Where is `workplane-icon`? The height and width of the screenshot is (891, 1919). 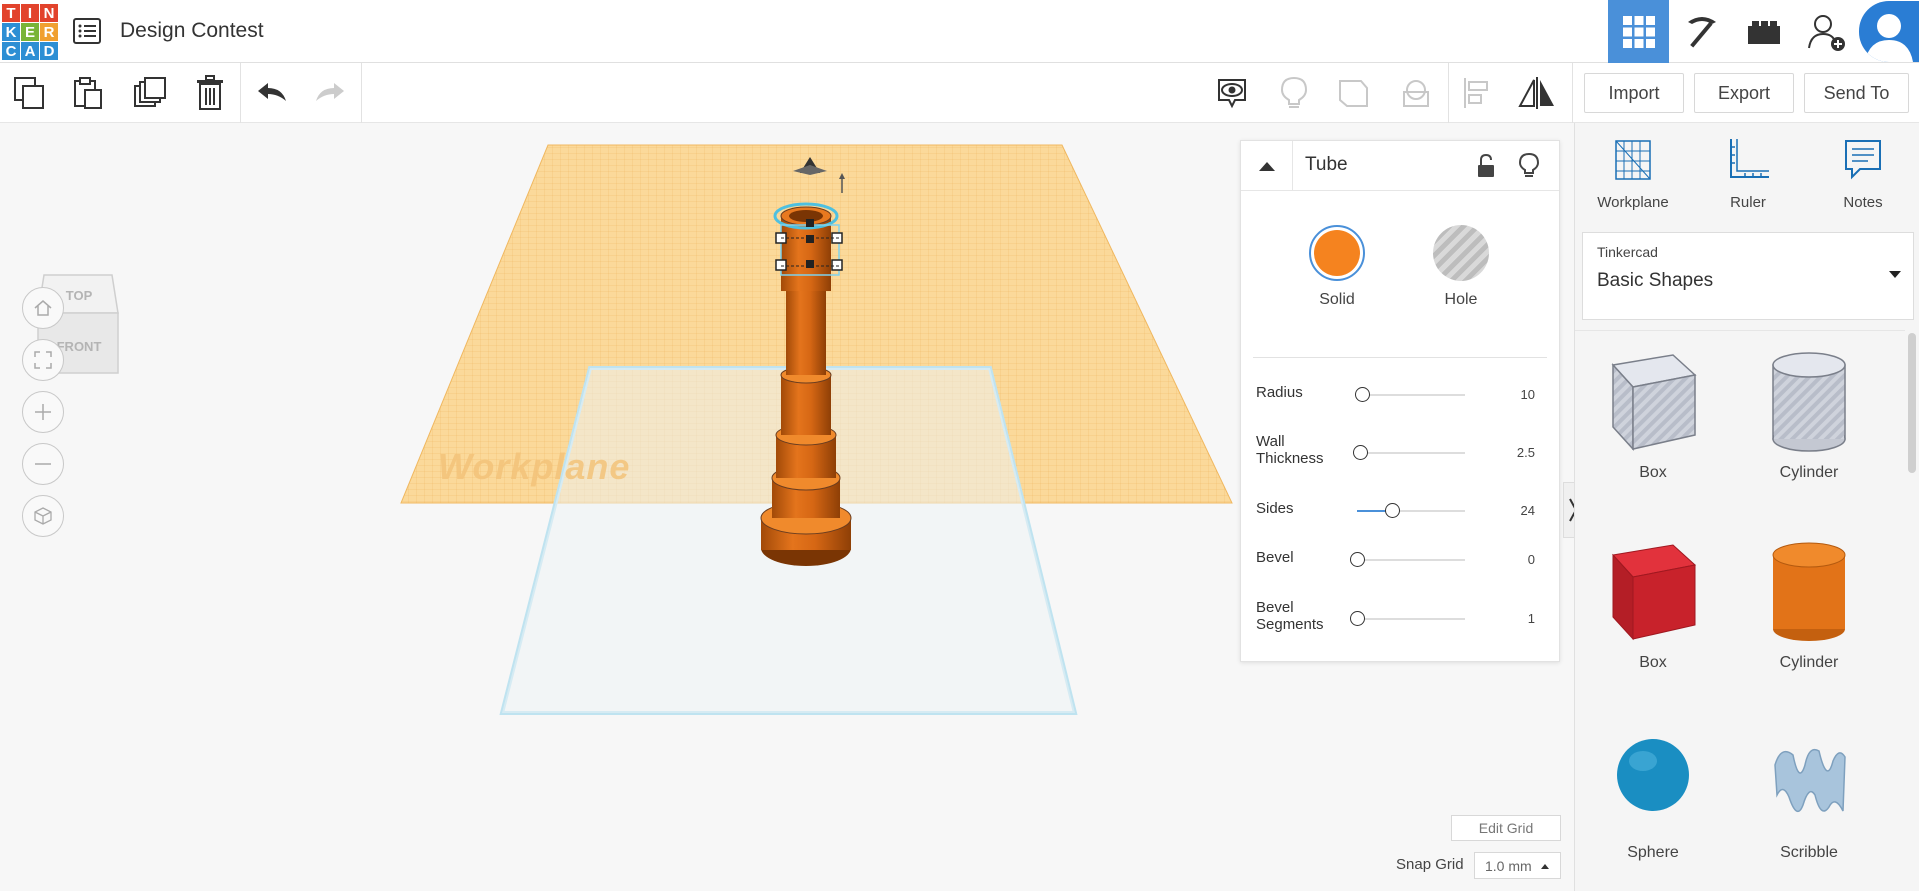 workplane-icon is located at coordinates (1633, 160).